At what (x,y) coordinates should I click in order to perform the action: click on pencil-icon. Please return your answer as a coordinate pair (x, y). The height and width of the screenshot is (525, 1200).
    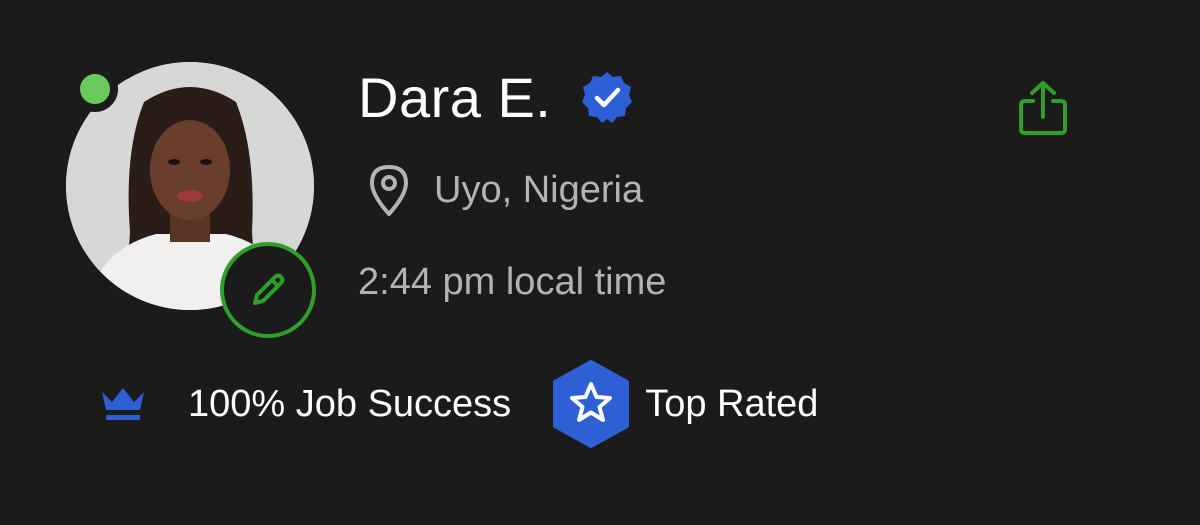
    Looking at the image, I should click on (268, 290).